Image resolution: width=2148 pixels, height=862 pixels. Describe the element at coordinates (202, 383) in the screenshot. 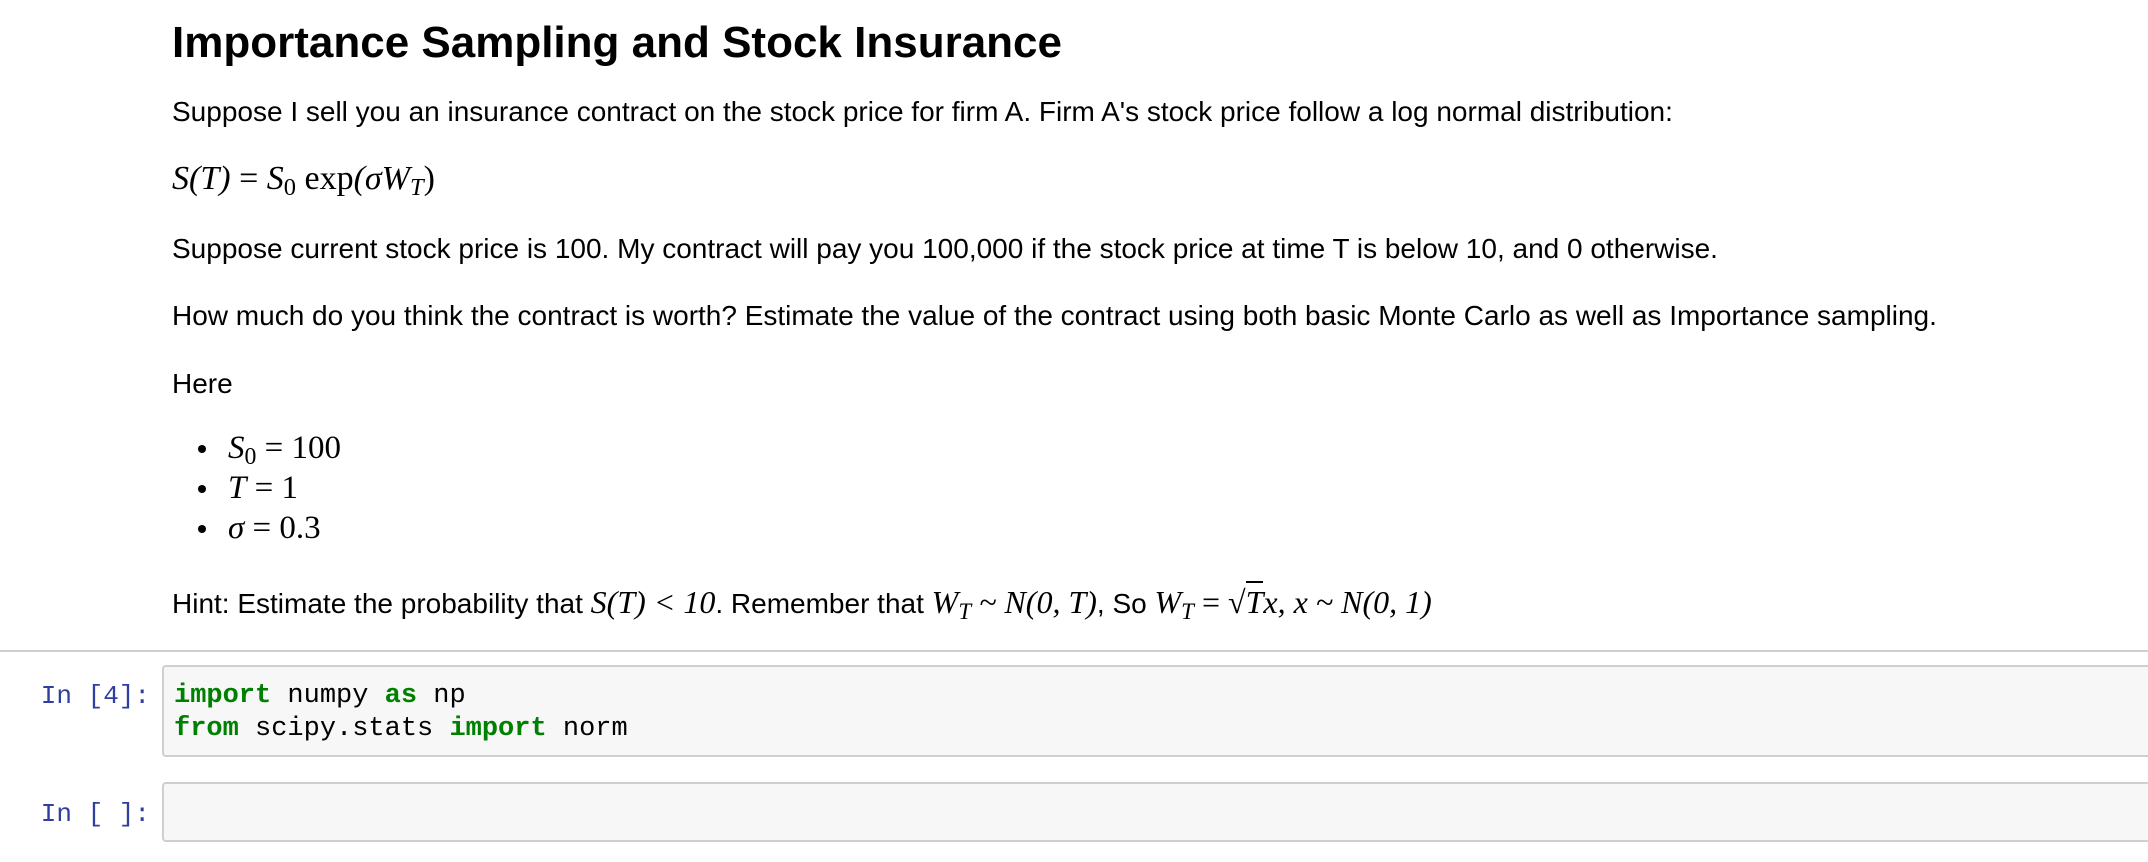

I see `here-label: Here` at that location.